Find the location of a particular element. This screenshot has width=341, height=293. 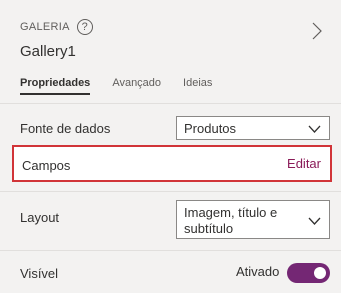

chevron-right-icon is located at coordinates (317, 31).